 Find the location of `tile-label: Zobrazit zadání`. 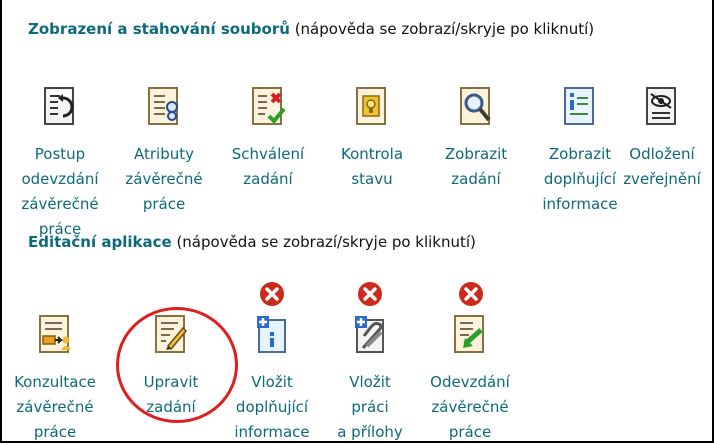

tile-label: Zobrazit zadání is located at coordinates (476, 167).